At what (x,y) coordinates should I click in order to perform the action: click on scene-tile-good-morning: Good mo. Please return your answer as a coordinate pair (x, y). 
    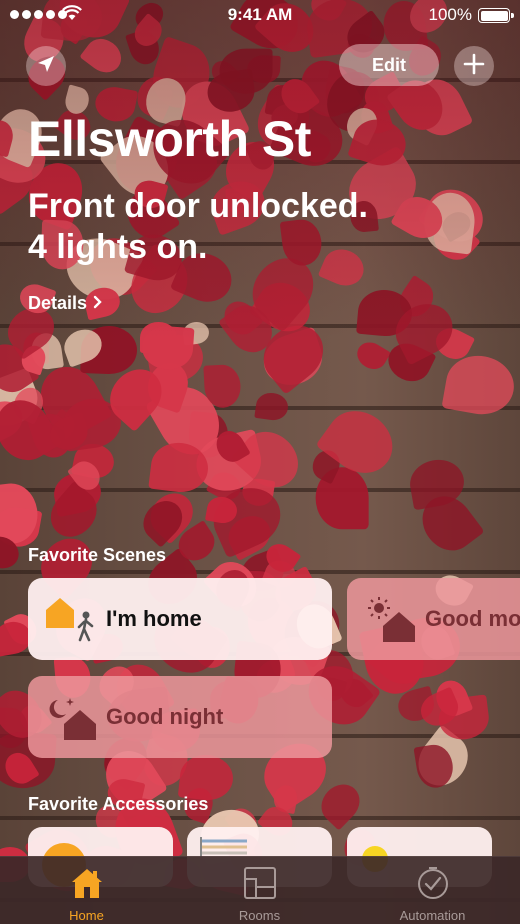
    Looking at the image, I should click on (433, 619).